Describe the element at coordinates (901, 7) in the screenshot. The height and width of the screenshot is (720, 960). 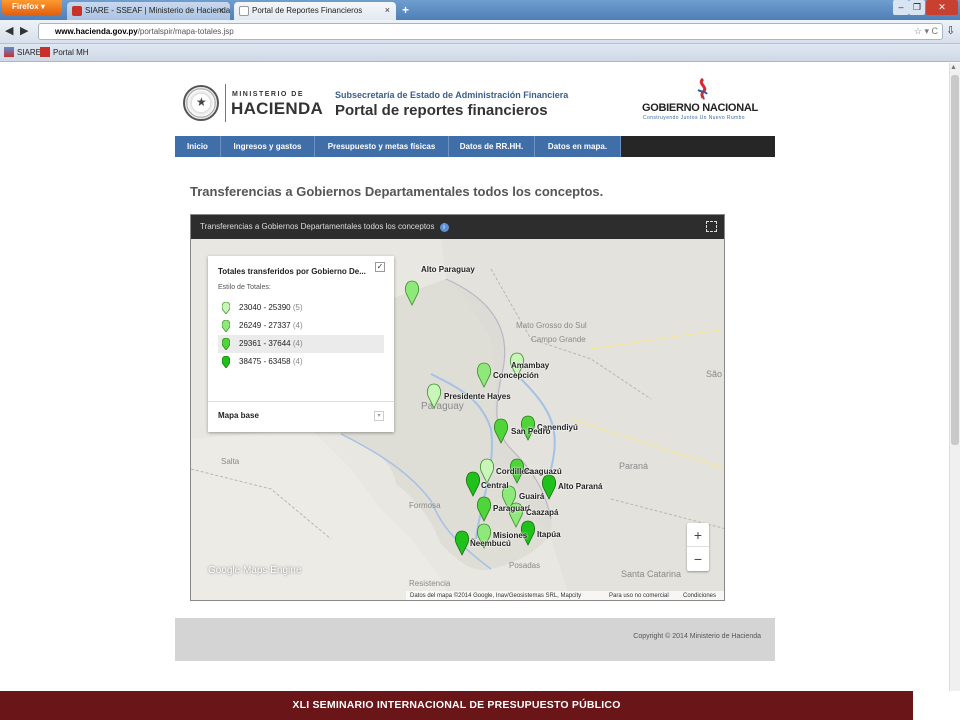
I see `minimize-button: –` at that location.